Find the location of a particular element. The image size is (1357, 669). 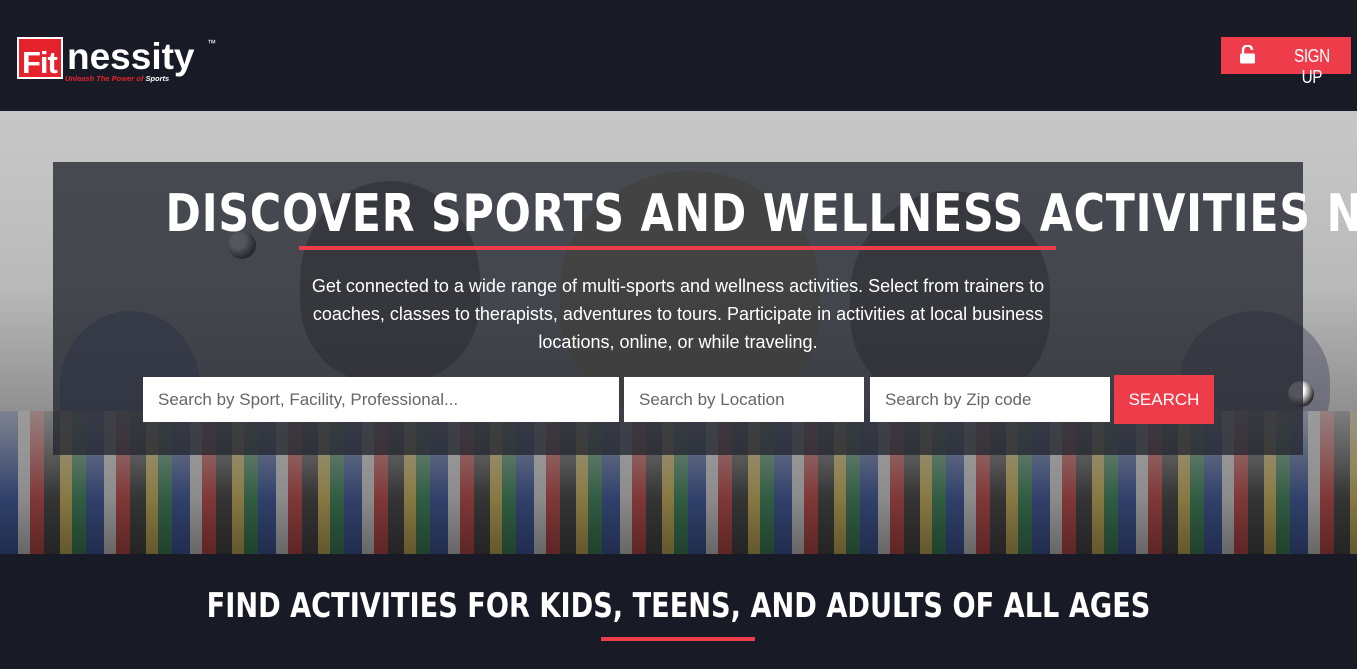

hero-title-underline is located at coordinates (677, 248).